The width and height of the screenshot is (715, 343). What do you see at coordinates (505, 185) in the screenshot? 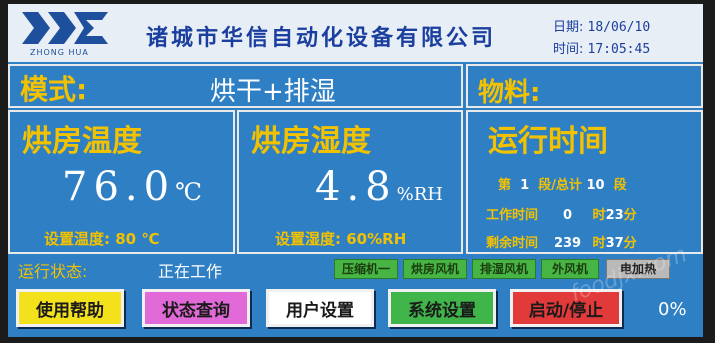
I see `segment-prefix: 第` at bounding box center [505, 185].